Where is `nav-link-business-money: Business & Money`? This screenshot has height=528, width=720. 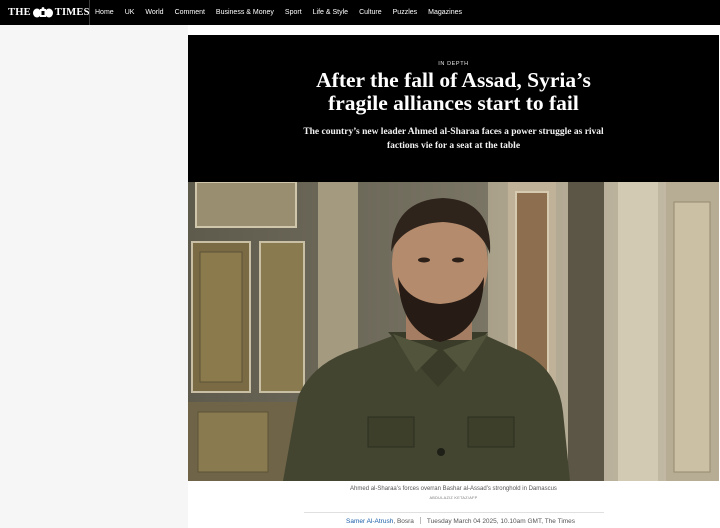
nav-link-business-money: Business & Money is located at coordinates (245, 12).